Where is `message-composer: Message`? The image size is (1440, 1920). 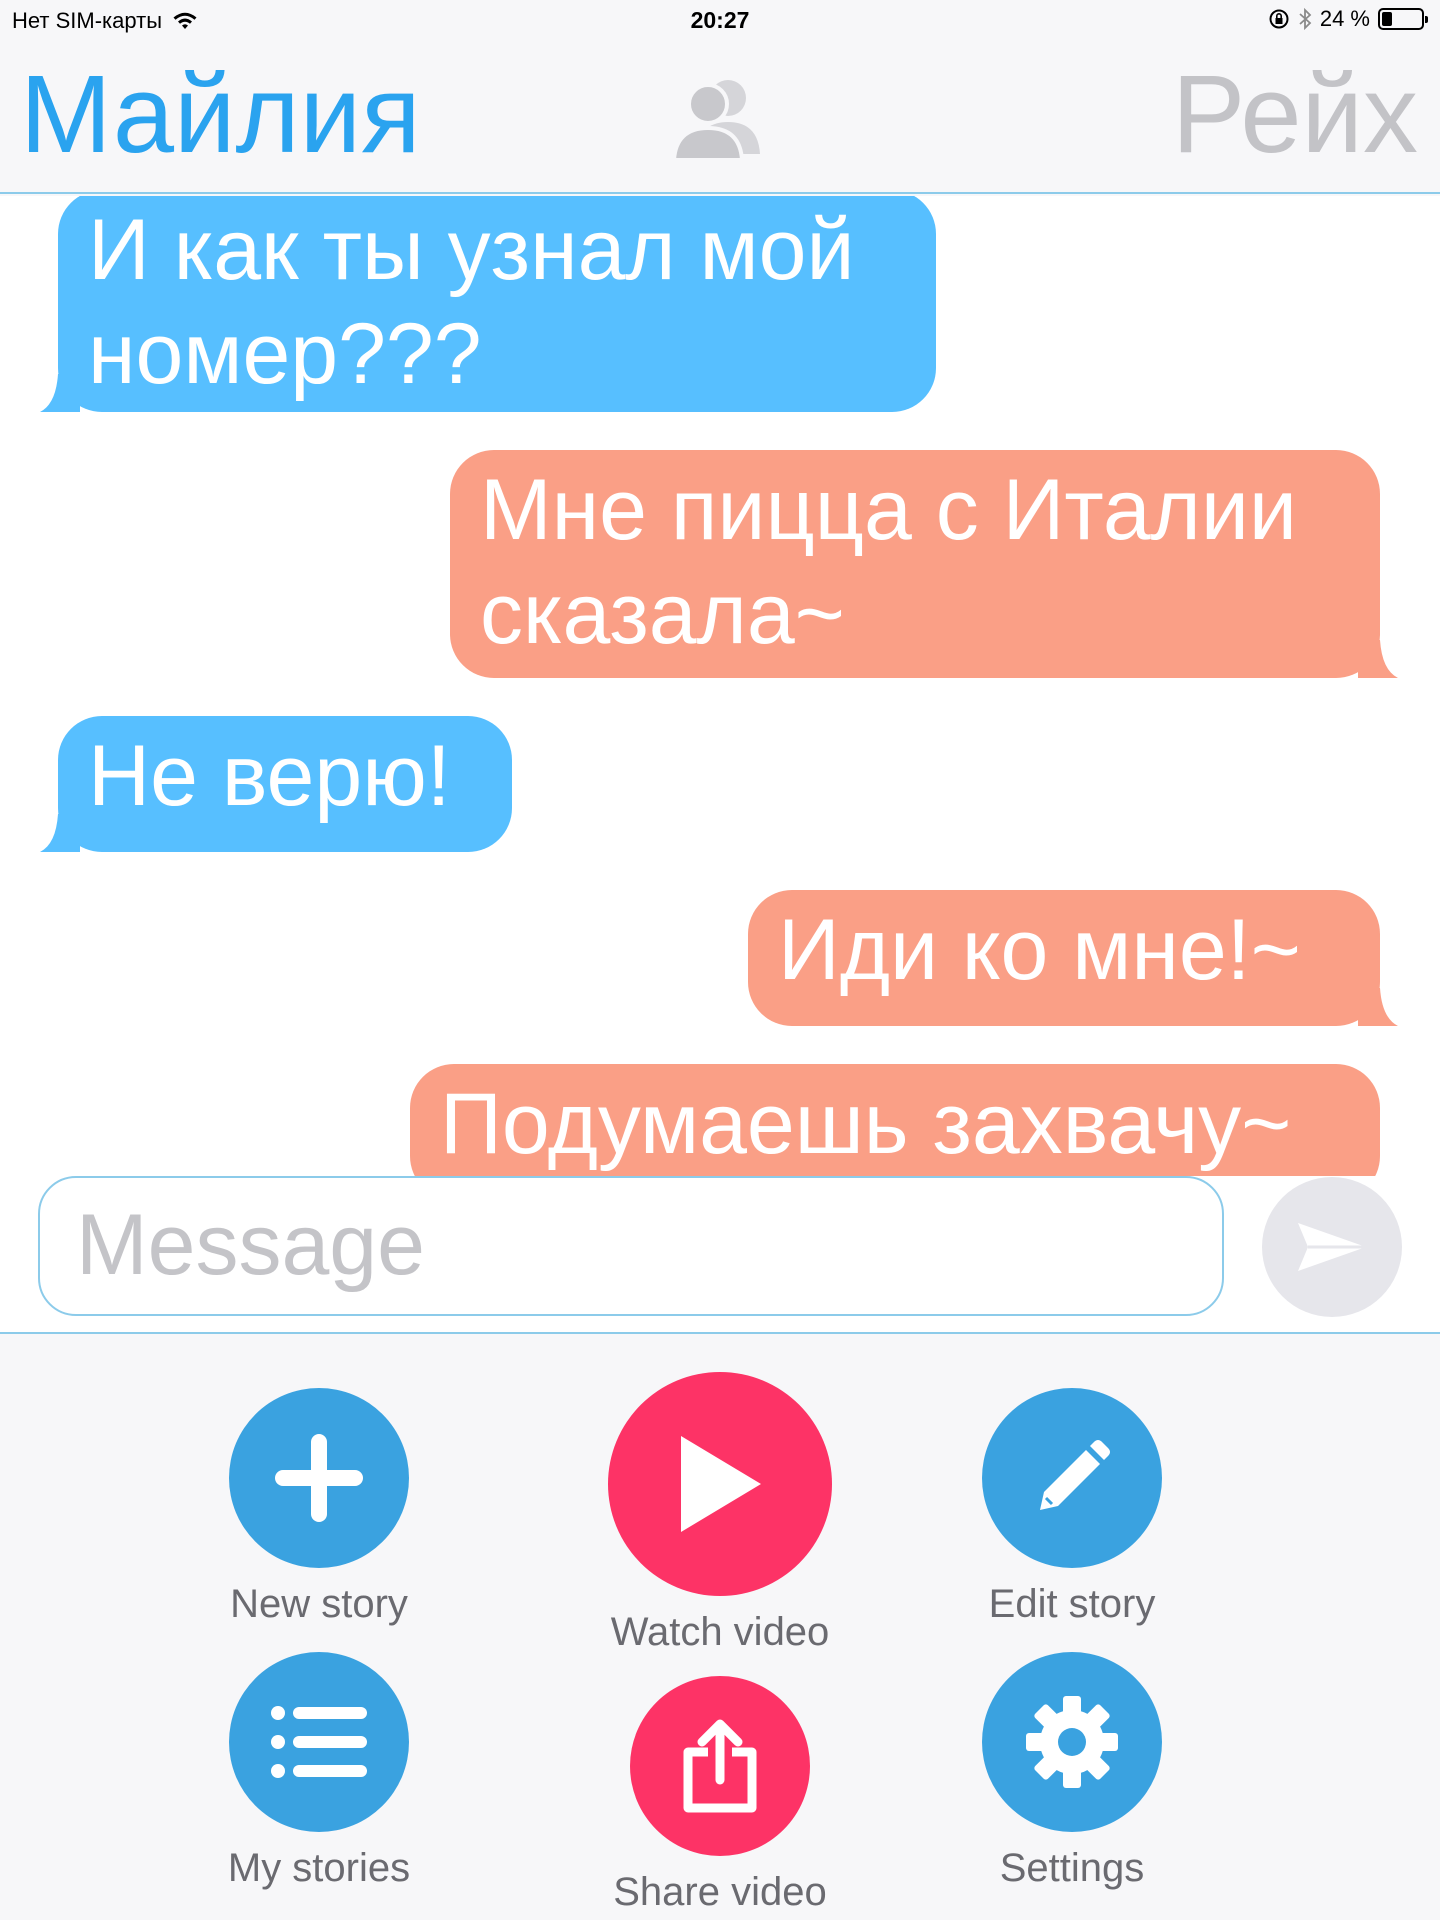 message-composer: Message is located at coordinates (720, 1255).